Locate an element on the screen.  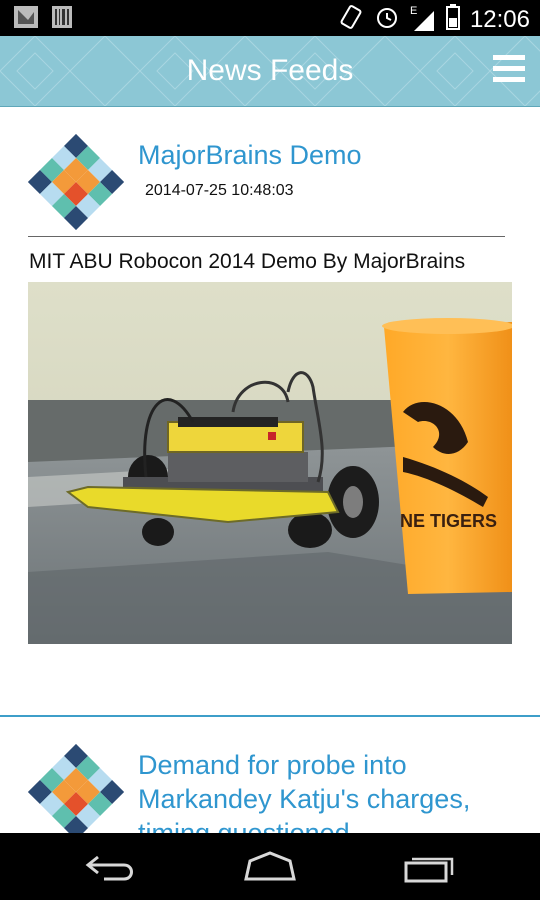
page-title: News Feeds is located at coordinates (270, 70).